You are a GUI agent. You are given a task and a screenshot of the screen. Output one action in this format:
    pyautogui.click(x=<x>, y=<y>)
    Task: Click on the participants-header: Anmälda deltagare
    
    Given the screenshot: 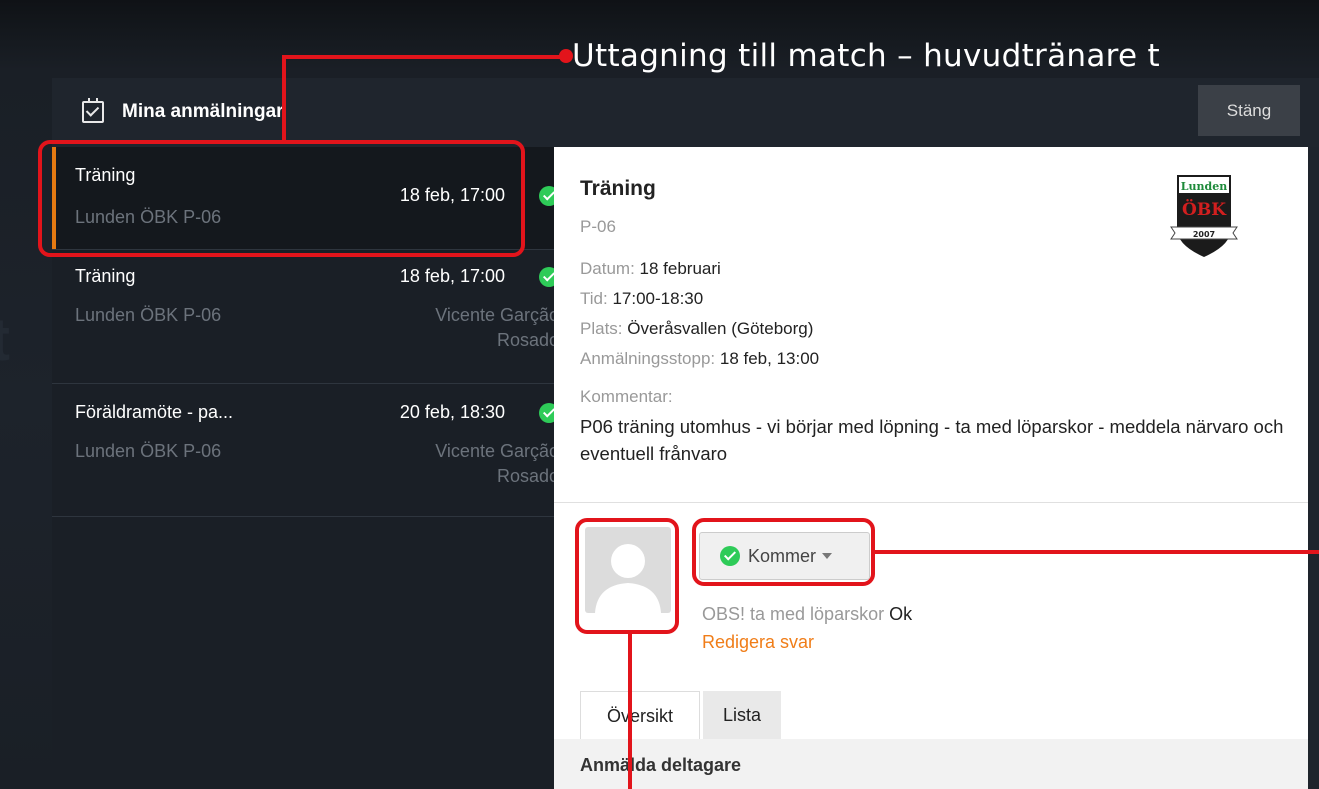 What is the action you would take?
    pyautogui.click(x=931, y=764)
    